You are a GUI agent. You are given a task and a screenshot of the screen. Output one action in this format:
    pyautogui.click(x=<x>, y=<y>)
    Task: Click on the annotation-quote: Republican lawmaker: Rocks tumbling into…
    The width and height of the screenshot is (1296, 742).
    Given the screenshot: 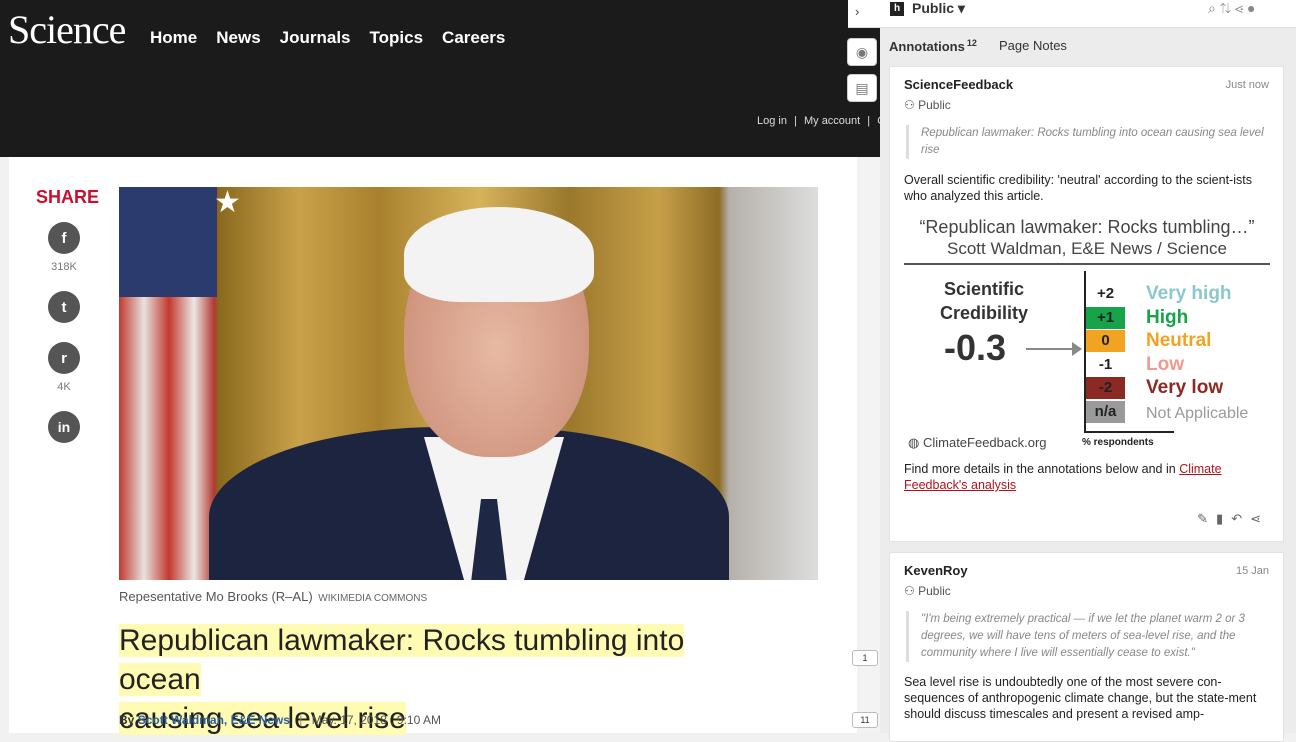 What is the action you would take?
    pyautogui.click(x=1086, y=142)
    